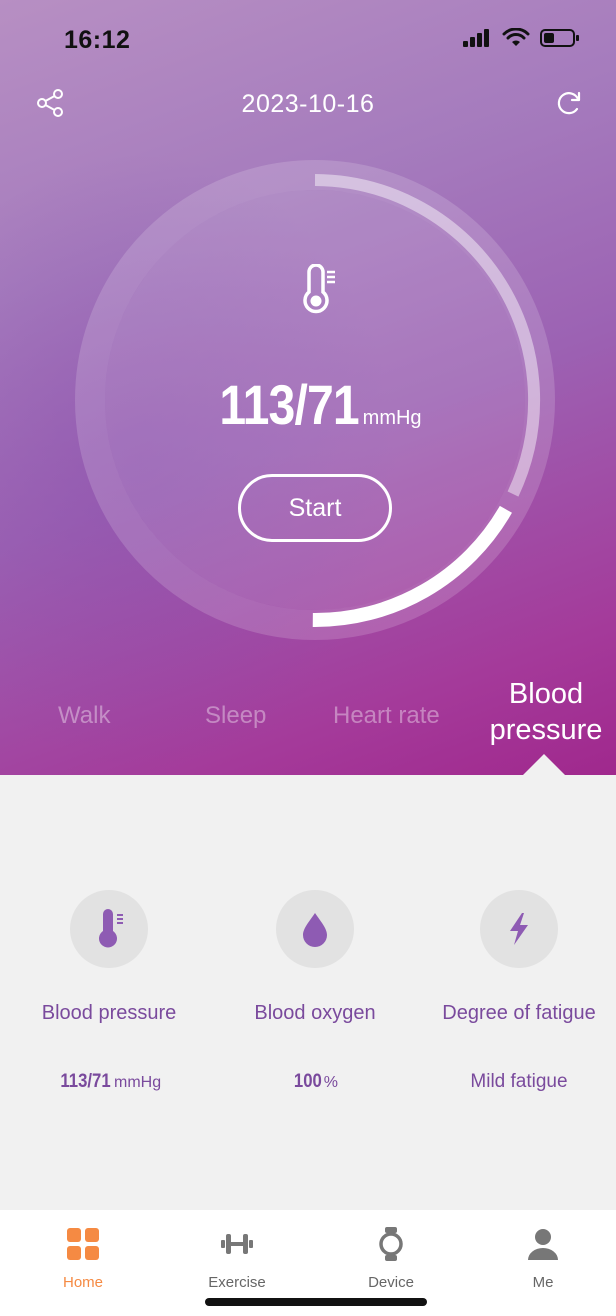  What do you see at coordinates (543, 1282) in the screenshot?
I see `nav-me-label: Me` at bounding box center [543, 1282].